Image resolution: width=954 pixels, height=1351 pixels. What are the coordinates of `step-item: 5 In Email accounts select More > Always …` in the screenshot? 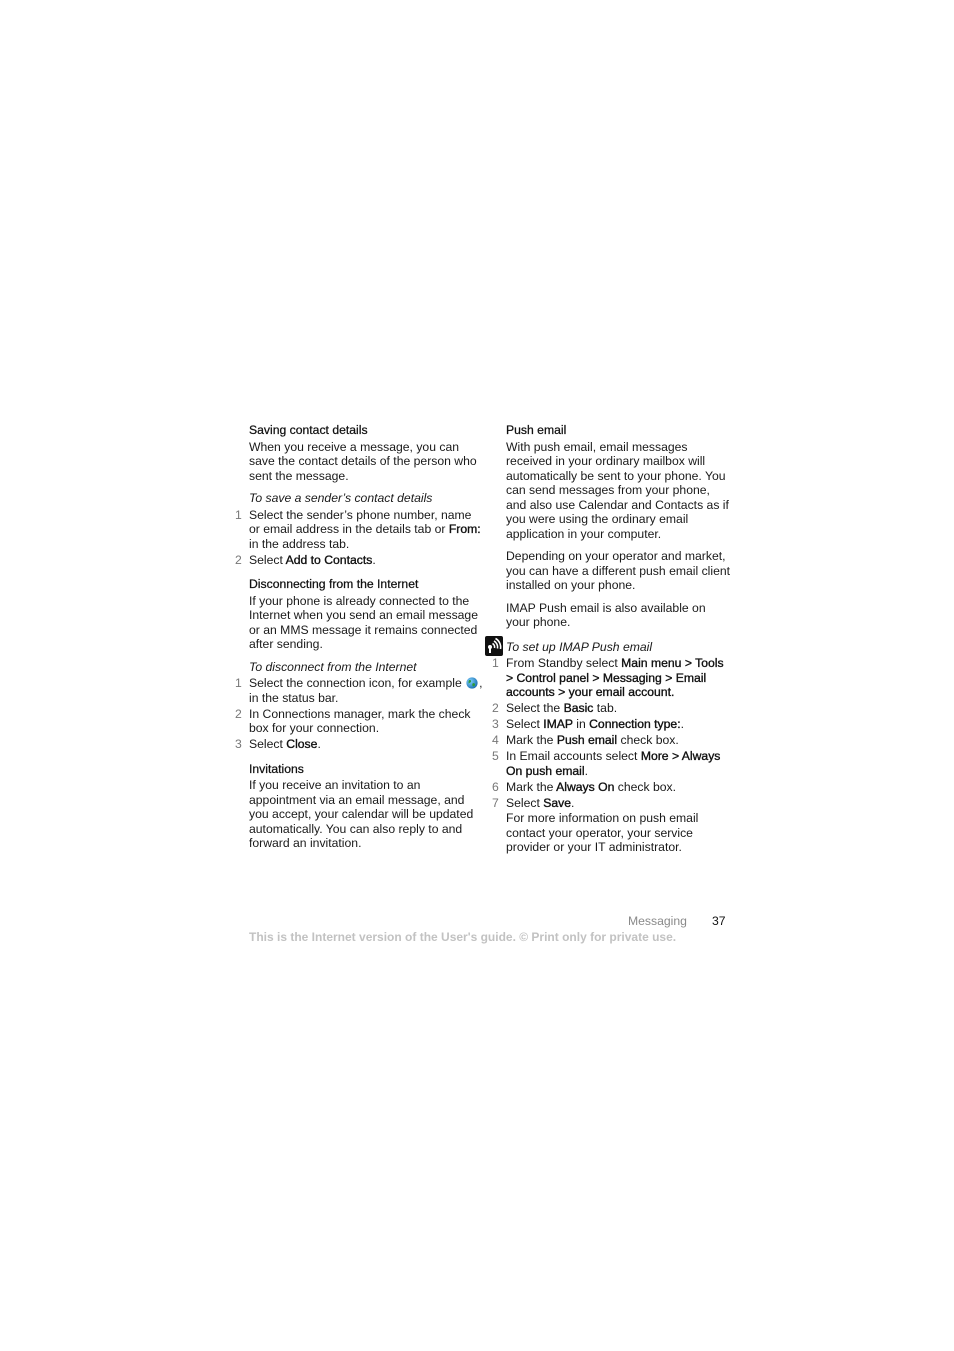 It's located at (611, 763).